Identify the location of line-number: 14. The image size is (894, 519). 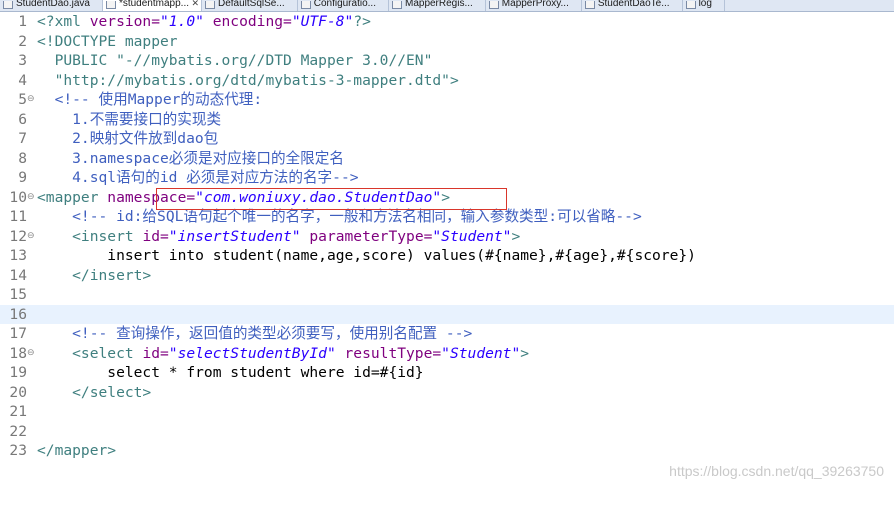
(18, 275).